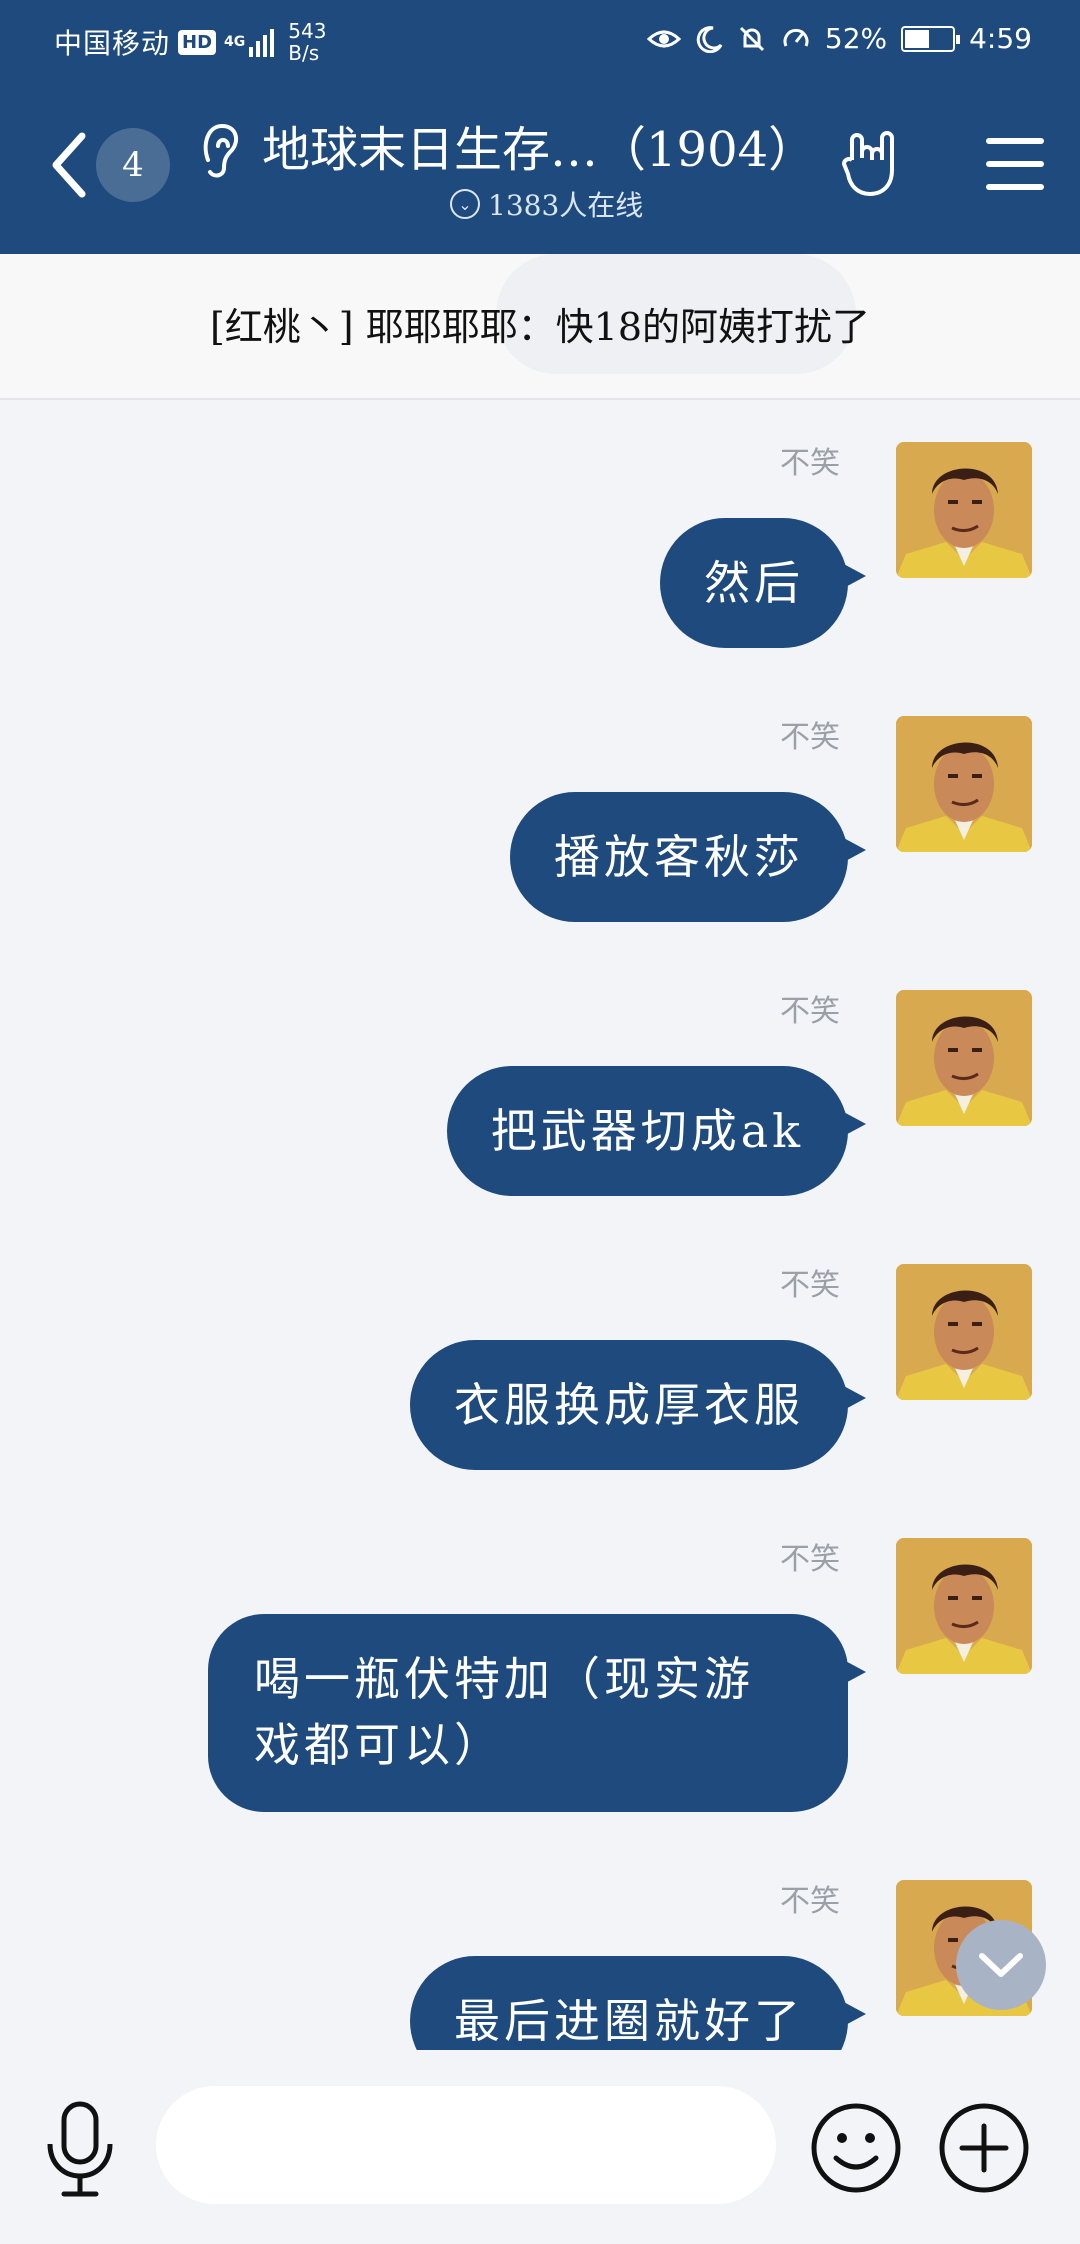 The width and height of the screenshot is (1080, 2244). Describe the element at coordinates (931, 38) in the screenshot. I see `battery-icon` at that location.